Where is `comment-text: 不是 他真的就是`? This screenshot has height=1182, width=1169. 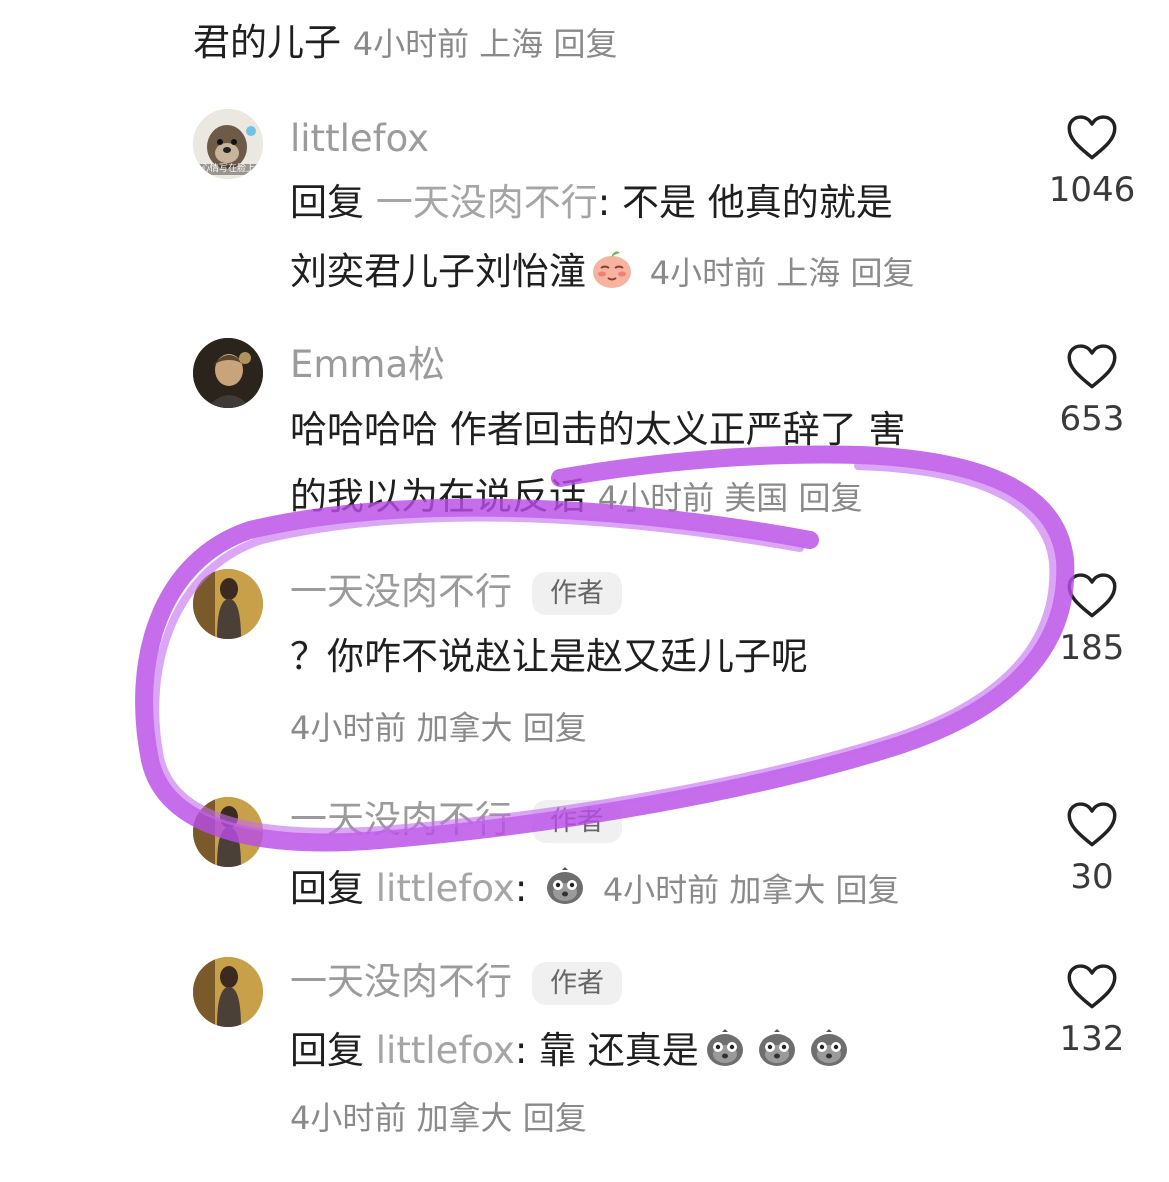 comment-text: 不是 他真的就是 is located at coordinates (757, 202).